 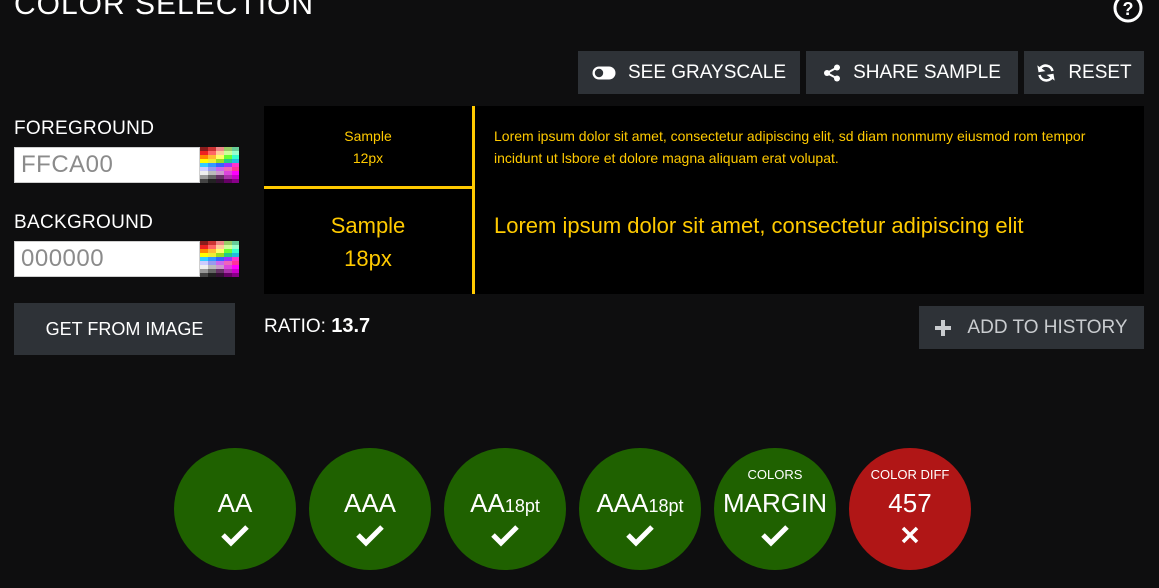 I want to click on sample-18px-label: Sample 18px, so click(x=368, y=242).